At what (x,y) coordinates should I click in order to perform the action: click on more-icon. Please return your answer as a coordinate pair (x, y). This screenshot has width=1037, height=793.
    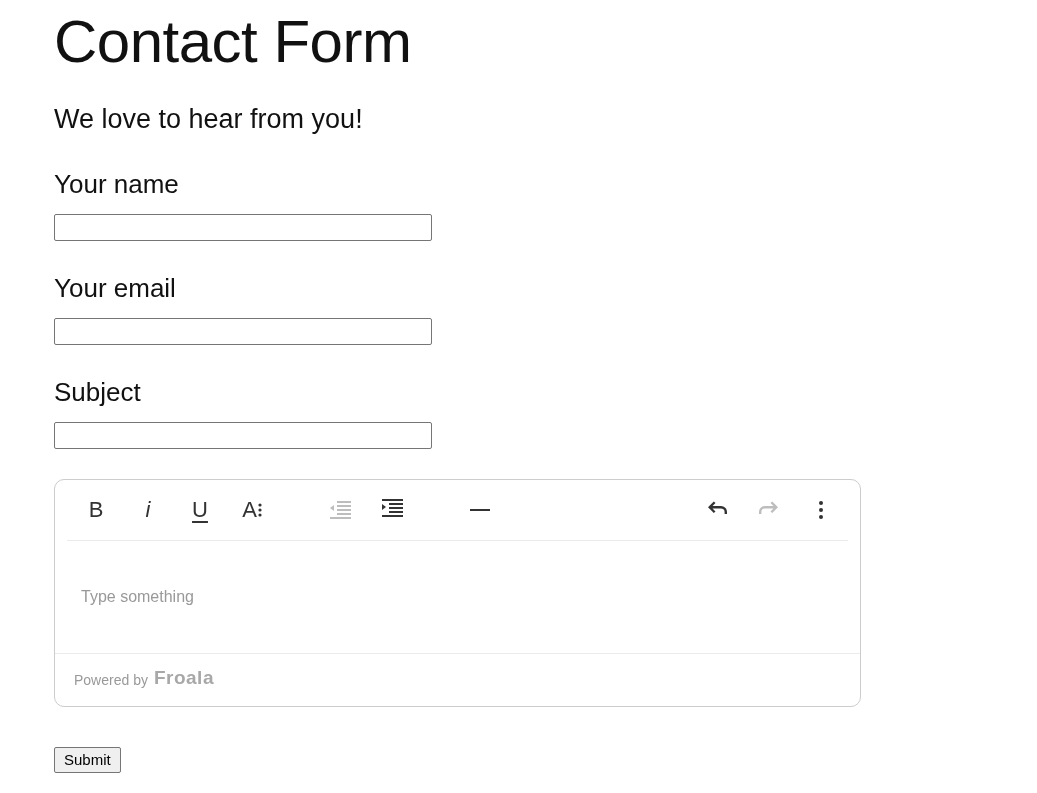
    Looking at the image, I should click on (821, 510).